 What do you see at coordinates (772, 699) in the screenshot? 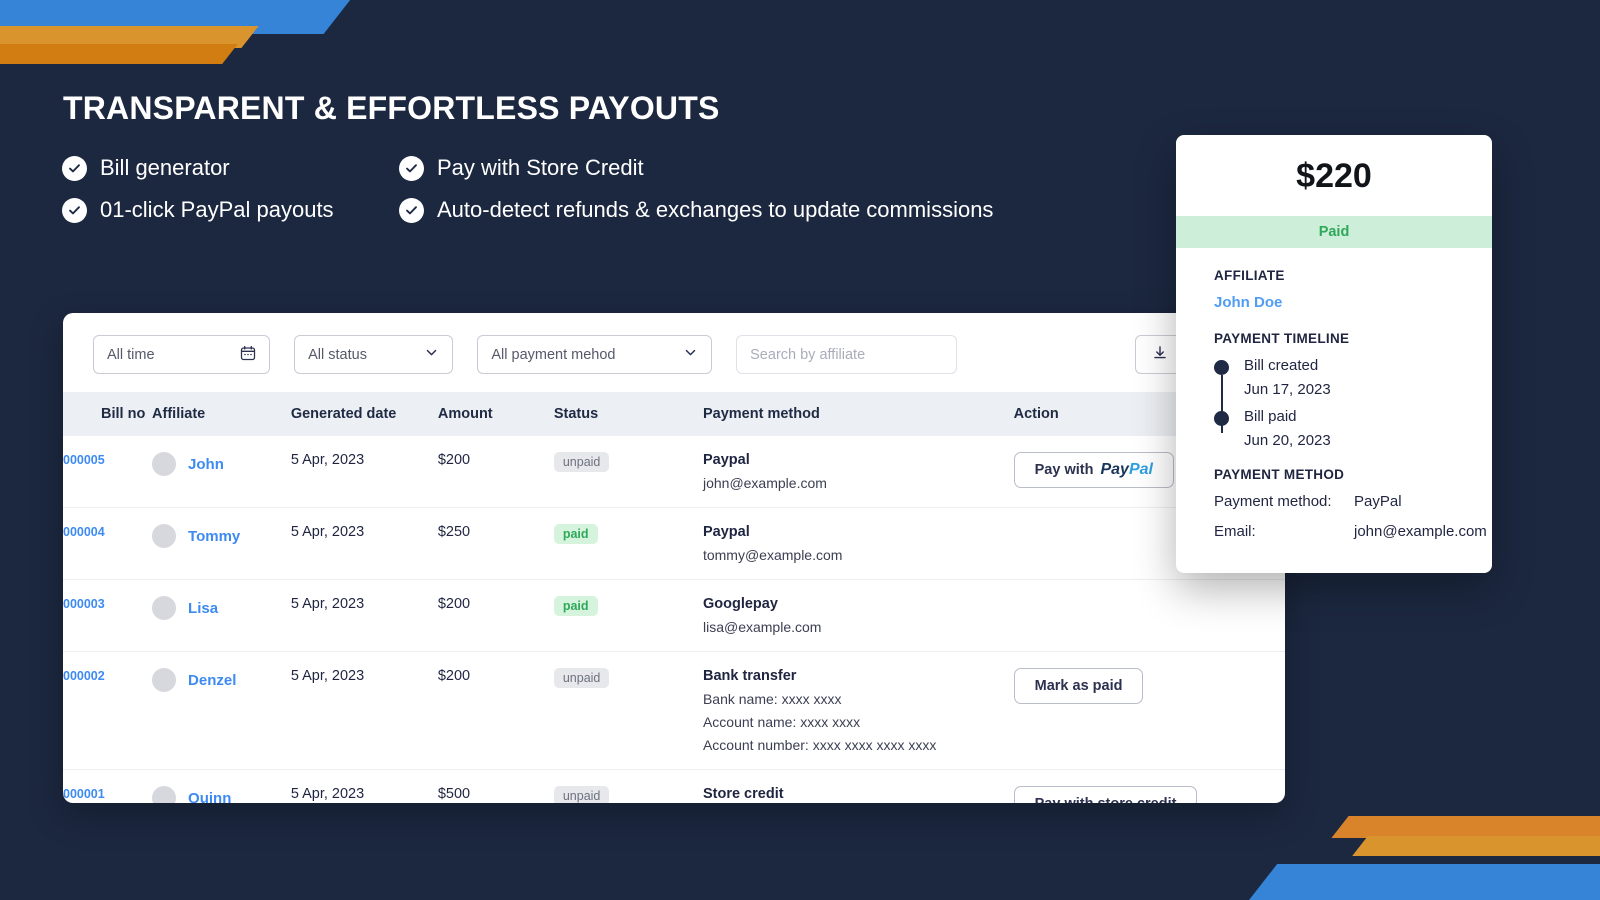
I see `method-detail: Bank name: xxxx xxxx` at bounding box center [772, 699].